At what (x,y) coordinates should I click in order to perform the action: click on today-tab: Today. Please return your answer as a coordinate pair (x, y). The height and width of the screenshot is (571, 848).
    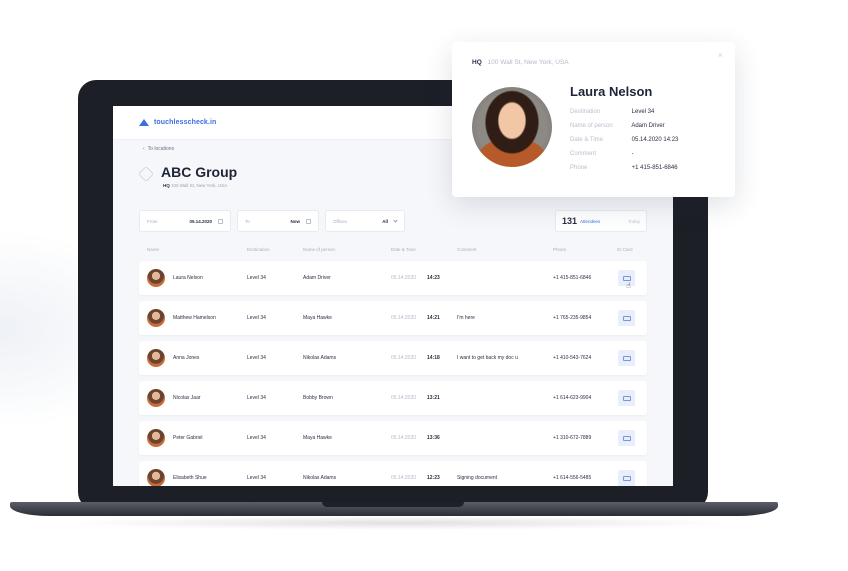
    Looking at the image, I should click on (634, 221).